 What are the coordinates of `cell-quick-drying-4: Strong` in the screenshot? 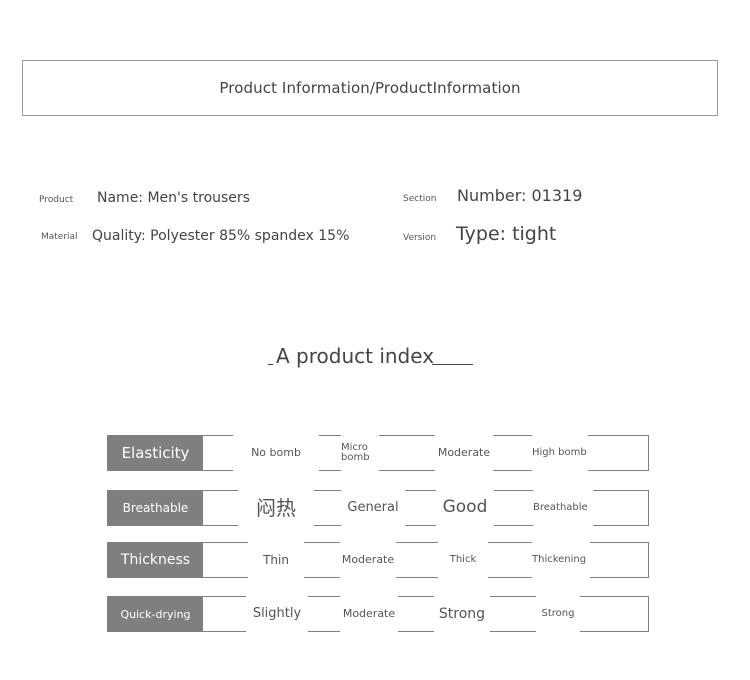 It's located at (558, 614).